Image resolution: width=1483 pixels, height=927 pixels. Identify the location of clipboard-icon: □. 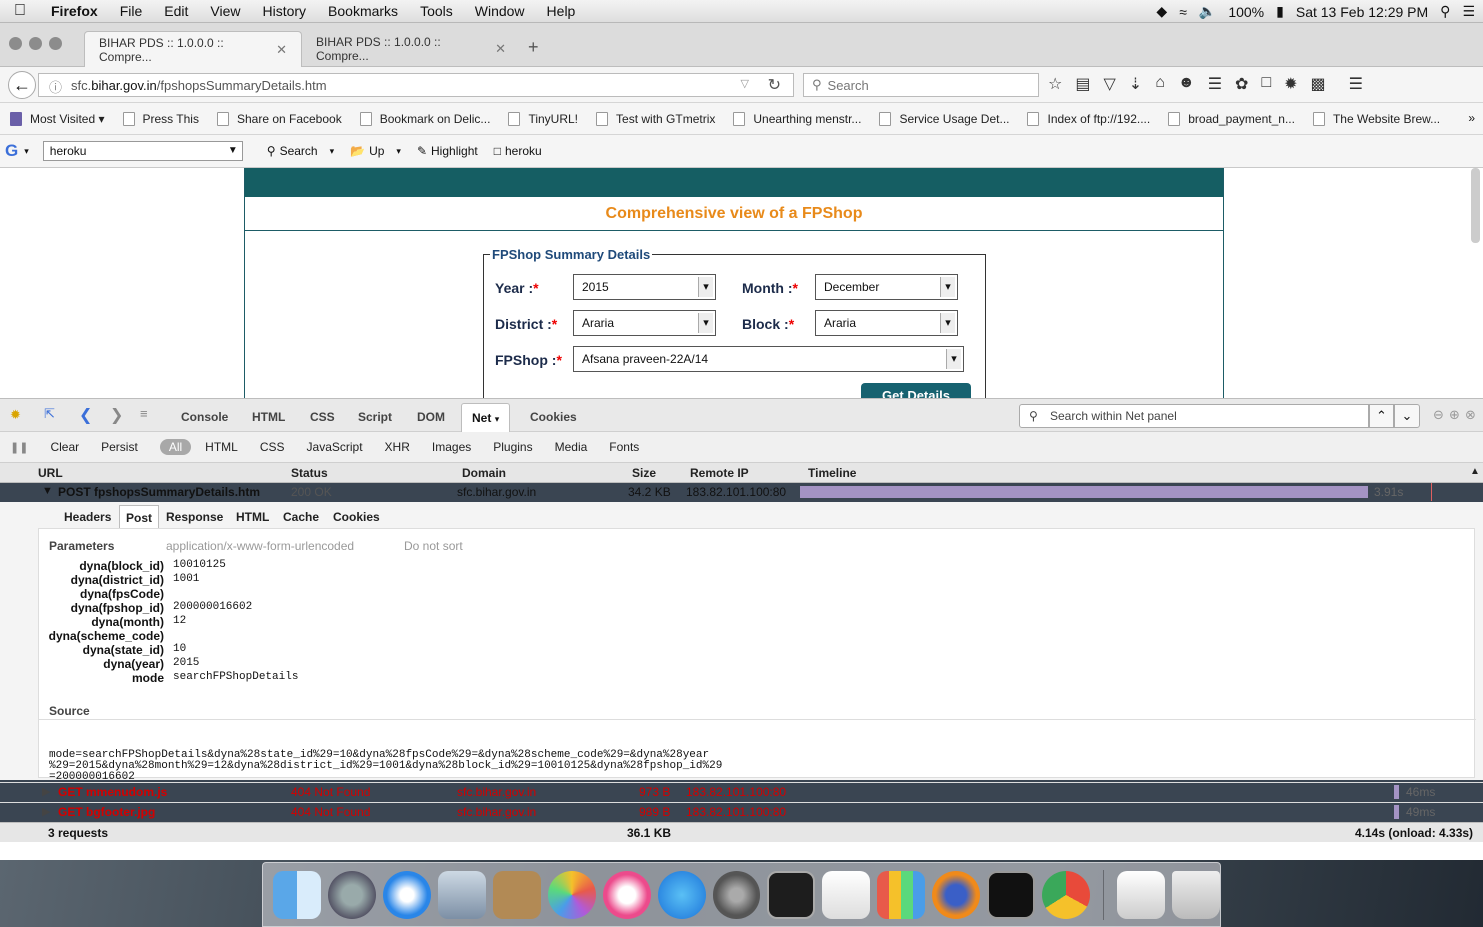
(1266, 84).